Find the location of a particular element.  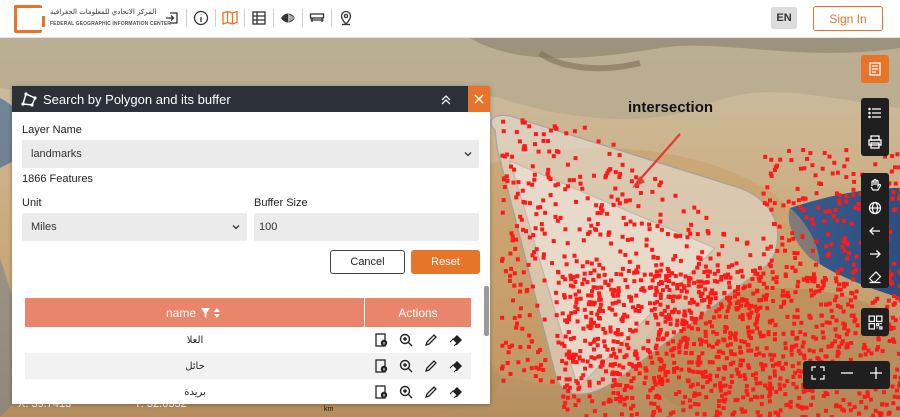

close-button is located at coordinates (479, 99).